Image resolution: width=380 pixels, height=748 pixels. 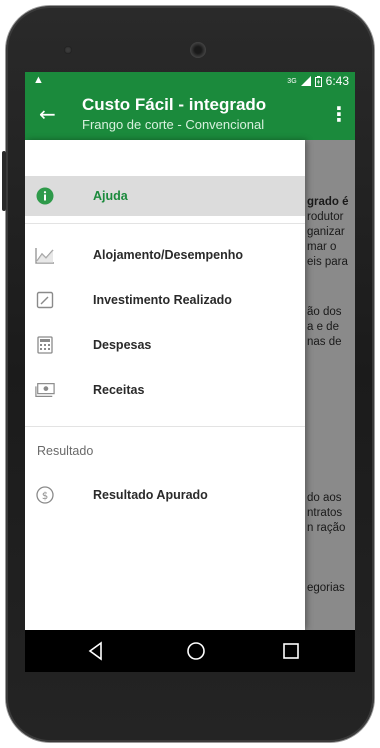 I want to click on battery-icon, so click(x=318, y=81).